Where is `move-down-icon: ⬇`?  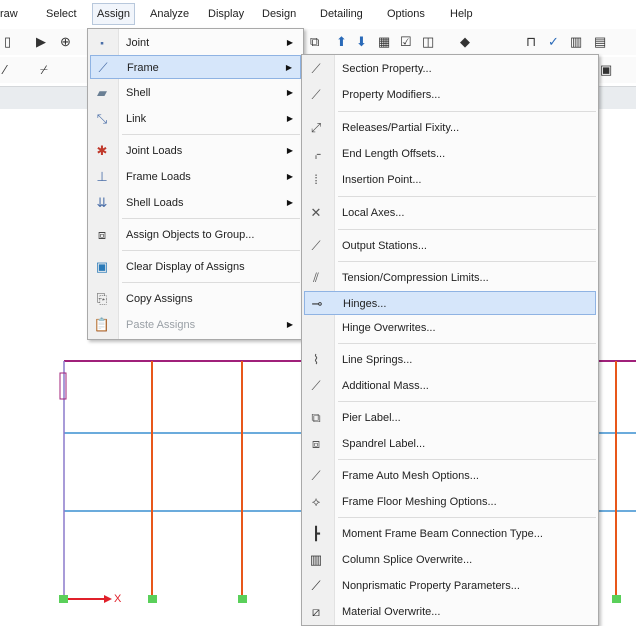 move-down-icon: ⬇ is located at coordinates (361, 42).